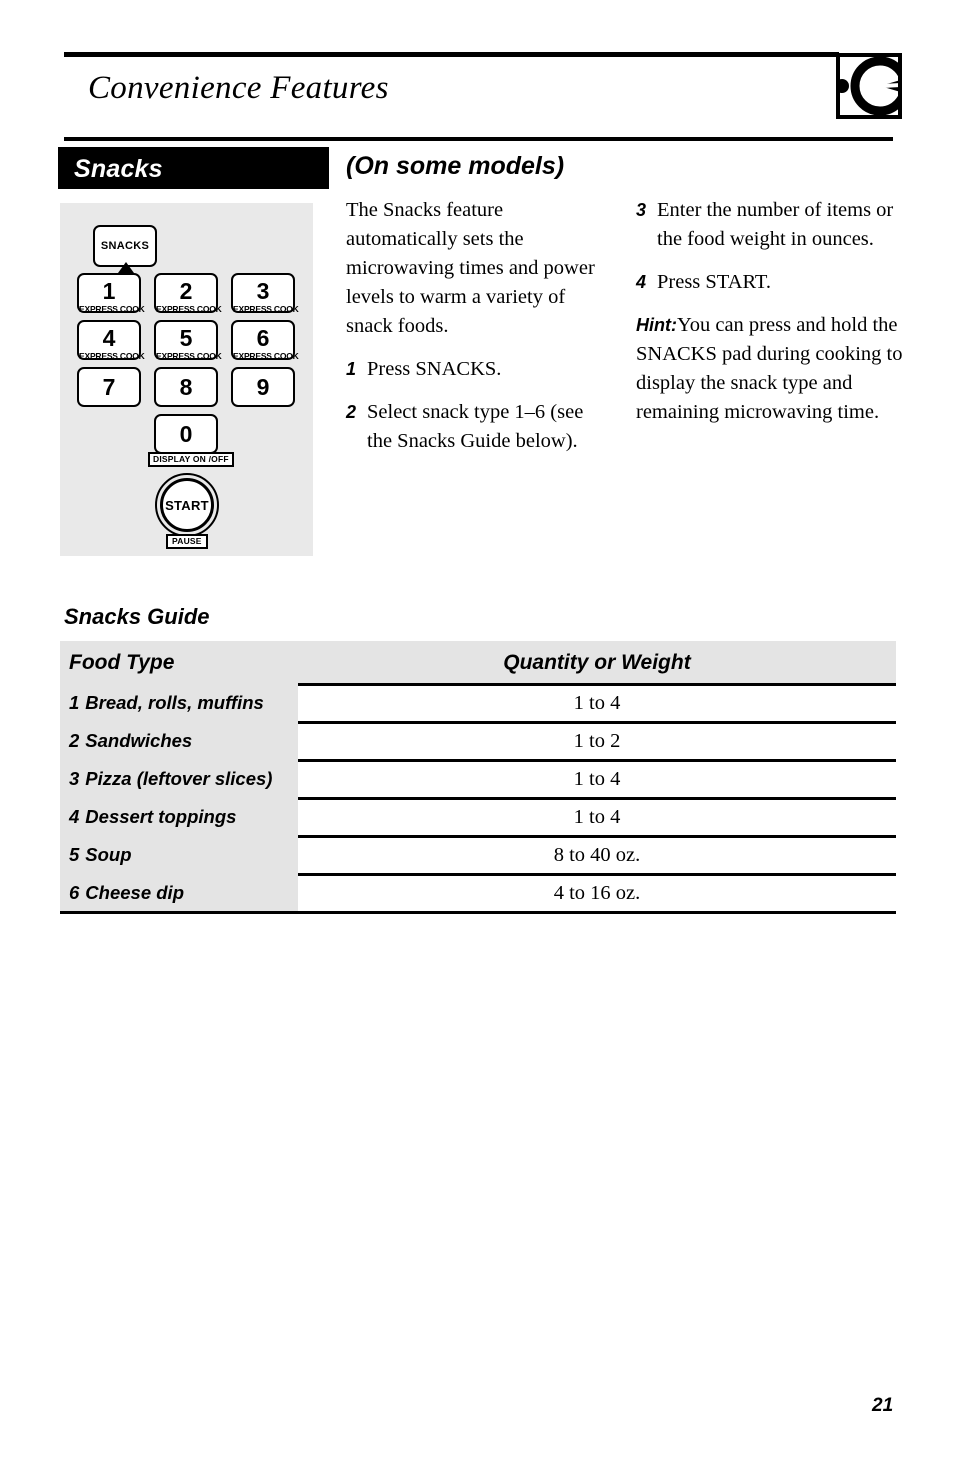 The height and width of the screenshot is (1475, 954). What do you see at coordinates (266, 309) in the screenshot?
I see `keypad-key-3-sublabel: EXPRESS COOK` at bounding box center [266, 309].